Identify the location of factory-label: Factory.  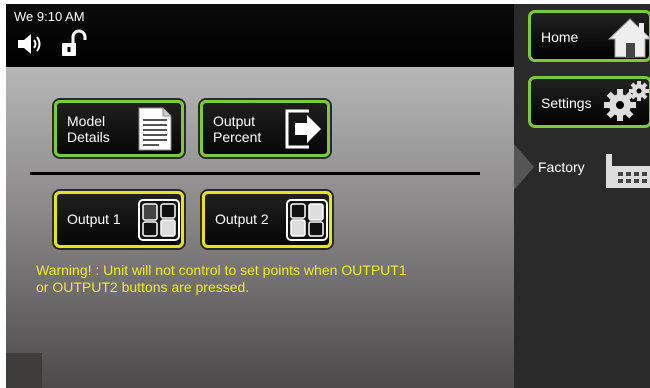
(561, 167).